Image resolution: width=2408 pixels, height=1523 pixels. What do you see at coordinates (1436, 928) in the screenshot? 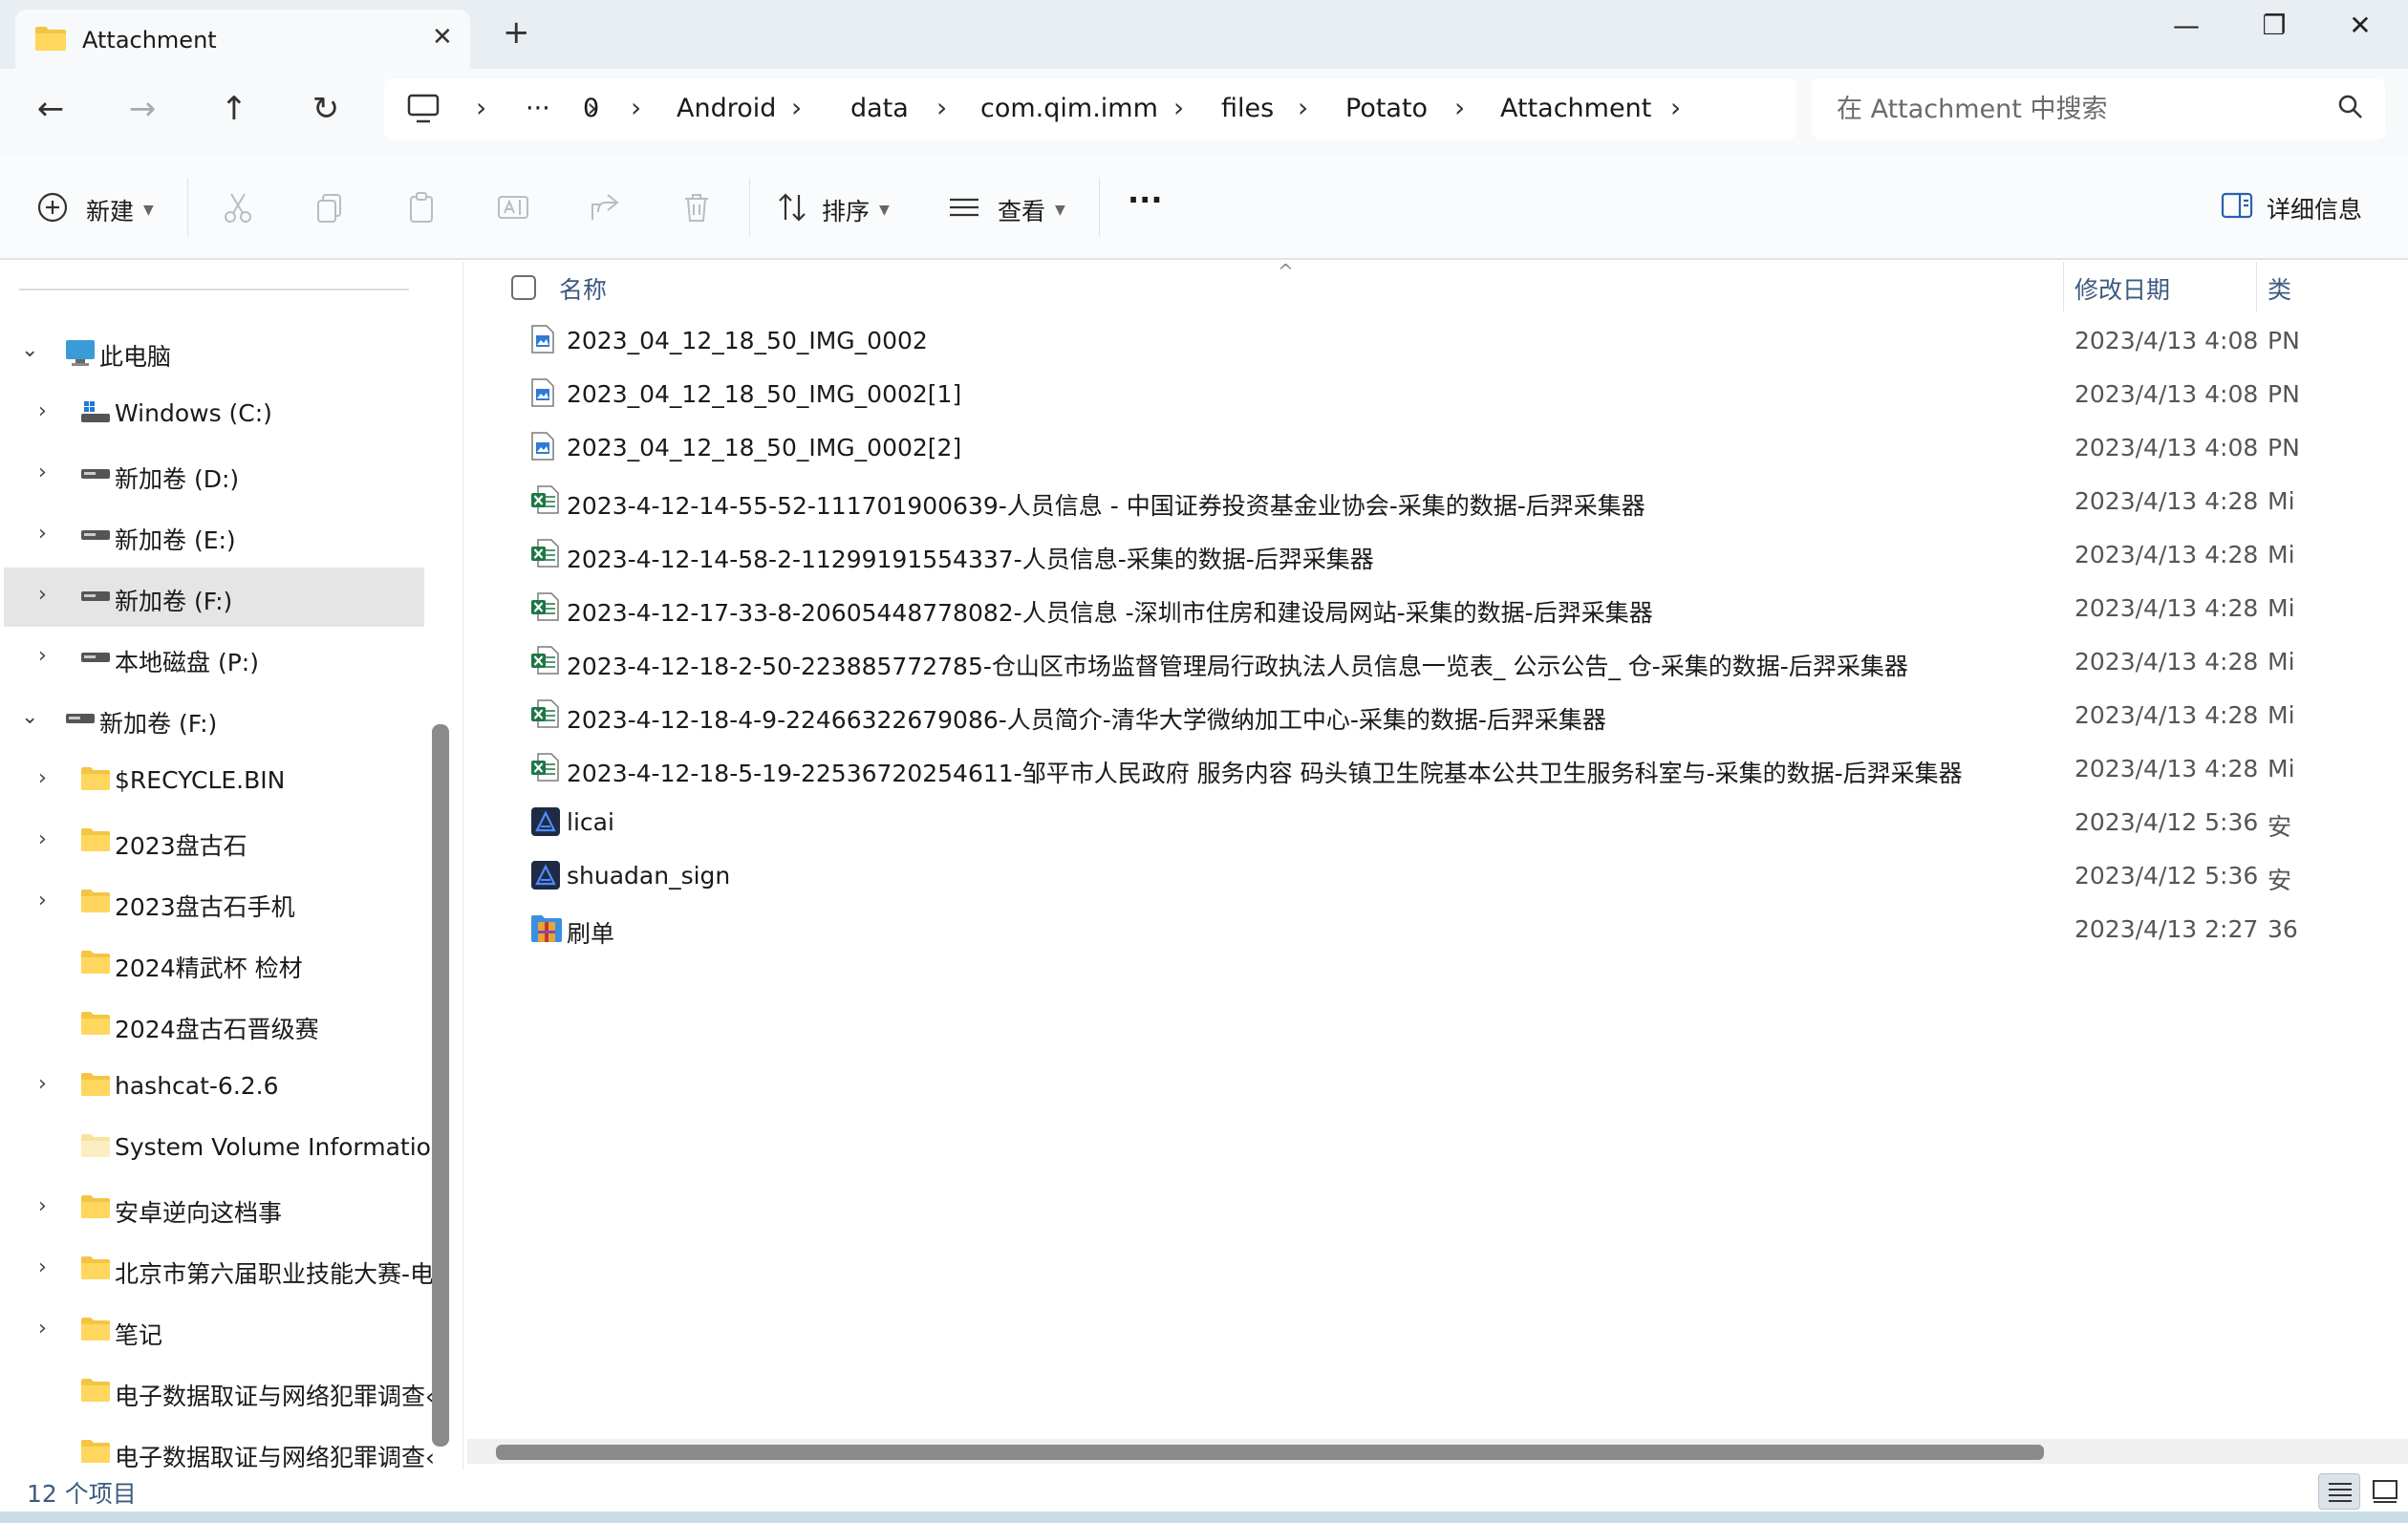
I see `table-row: 刷单 2023/4/13 2:27 36` at bounding box center [1436, 928].